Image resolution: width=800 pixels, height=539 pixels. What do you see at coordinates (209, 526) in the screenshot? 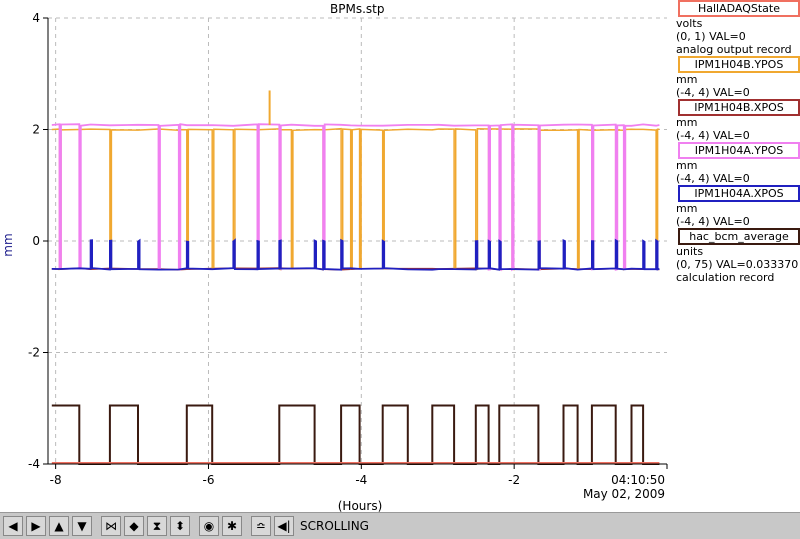
I see `reset-icon: ◉` at bounding box center [209, 526].